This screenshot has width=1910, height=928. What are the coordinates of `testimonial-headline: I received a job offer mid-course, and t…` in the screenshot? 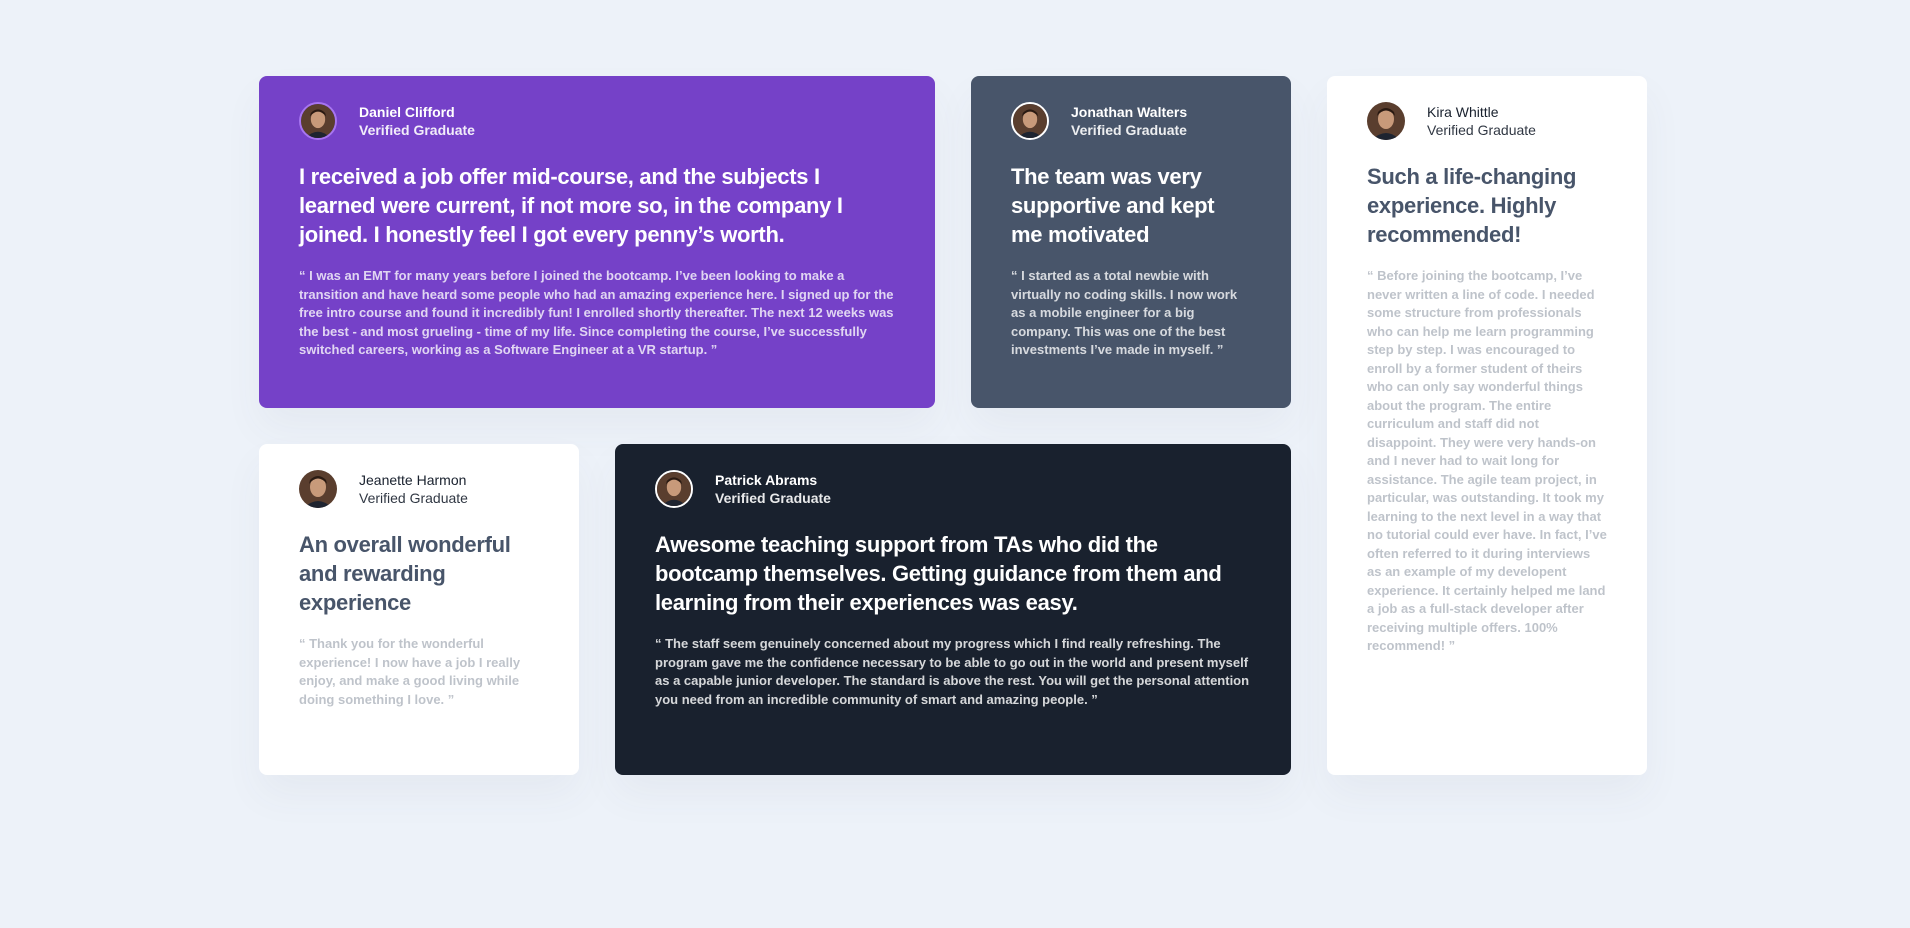 It's located at (571, 205).